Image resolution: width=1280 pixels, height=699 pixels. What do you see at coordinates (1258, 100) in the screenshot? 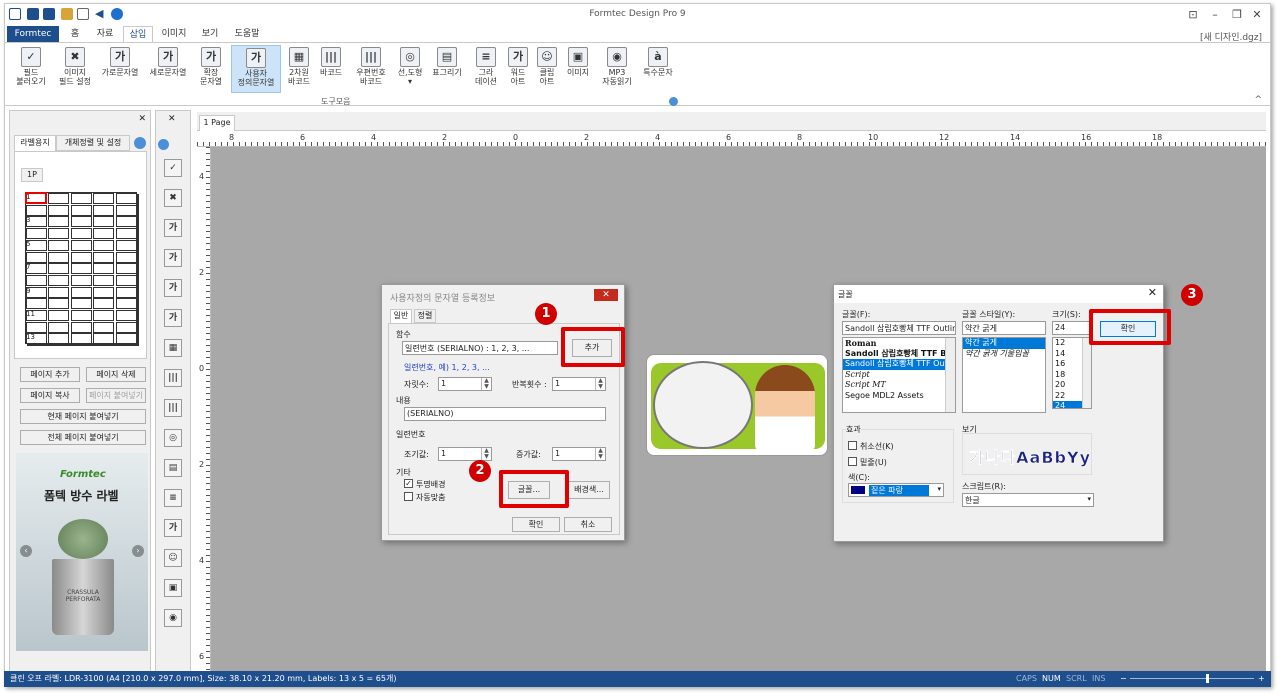
I see `collapse-ribbon-icon: ^` at bounding box center [1258, 100].